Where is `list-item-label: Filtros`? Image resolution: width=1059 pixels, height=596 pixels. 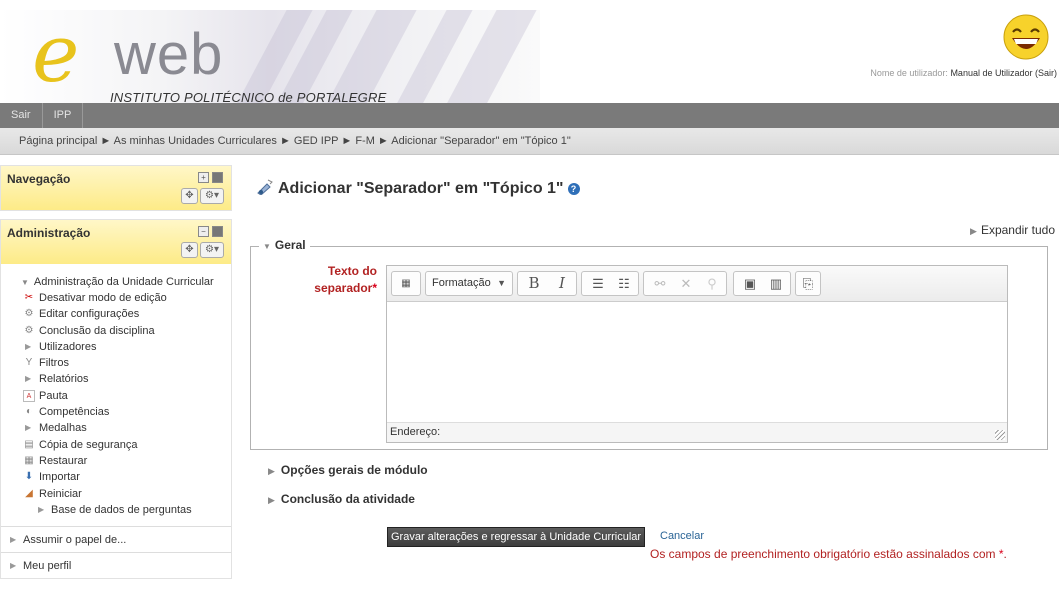 list-item-label: Filtros is located at coordinates (54, 363).